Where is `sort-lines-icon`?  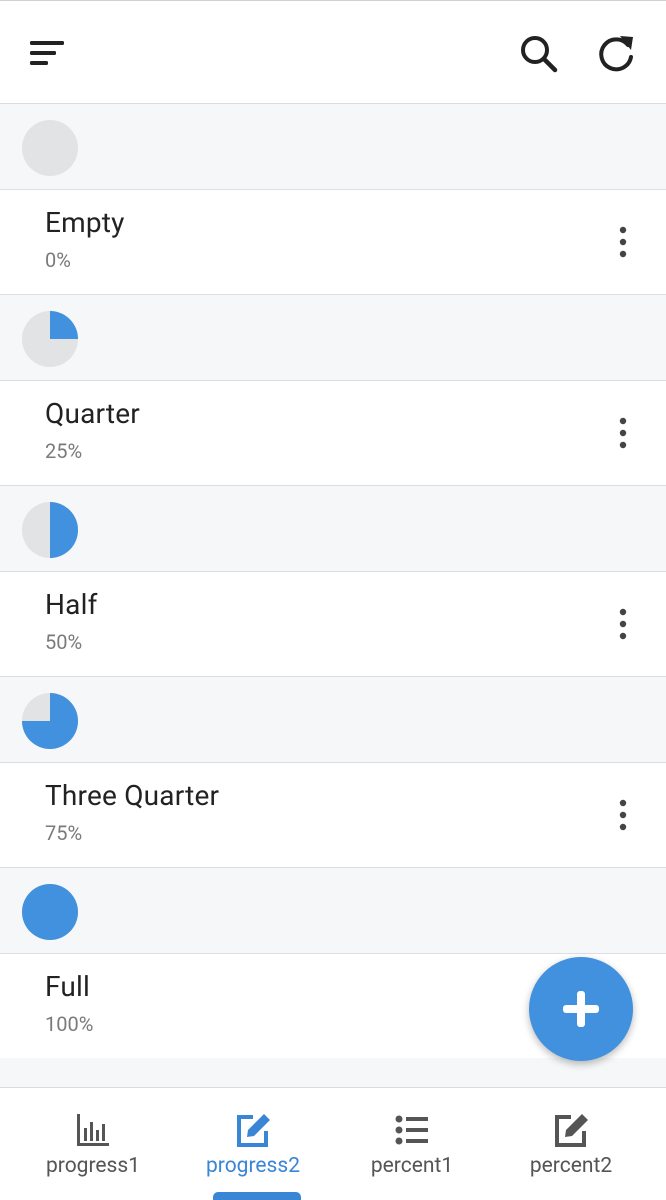
sort-lines-icon is located at coordinates (47, 53).